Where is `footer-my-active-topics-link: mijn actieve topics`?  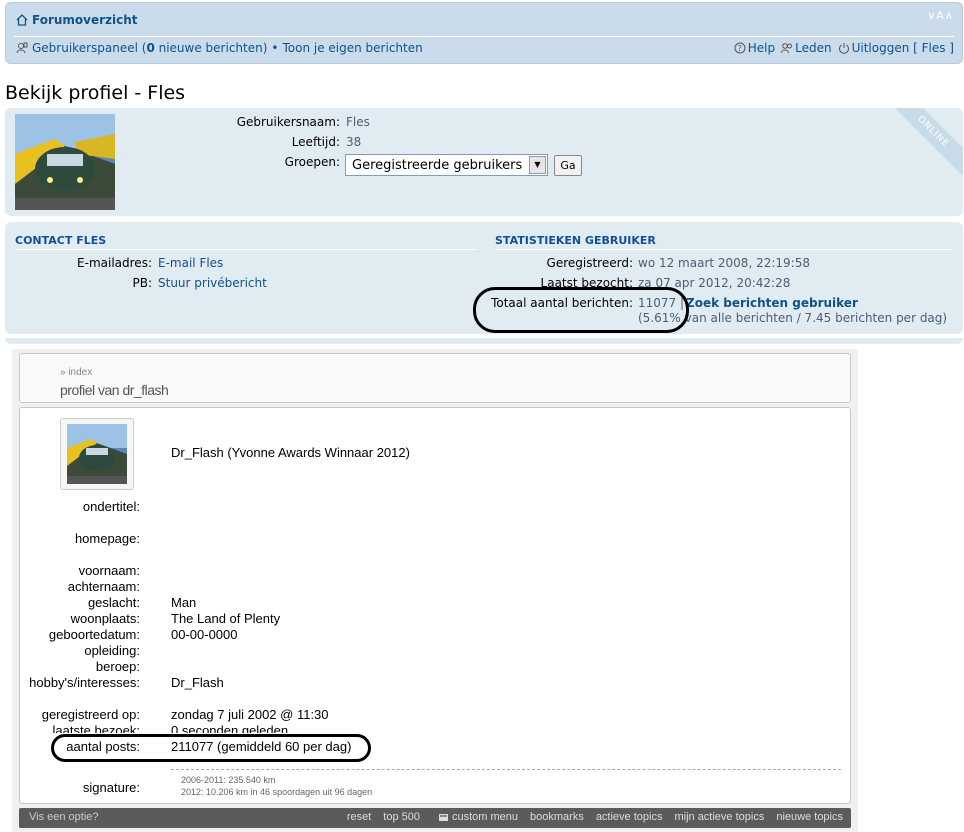
footer-my-active-topics-link: mijn actieve topics is located at coordinates (719, 817).